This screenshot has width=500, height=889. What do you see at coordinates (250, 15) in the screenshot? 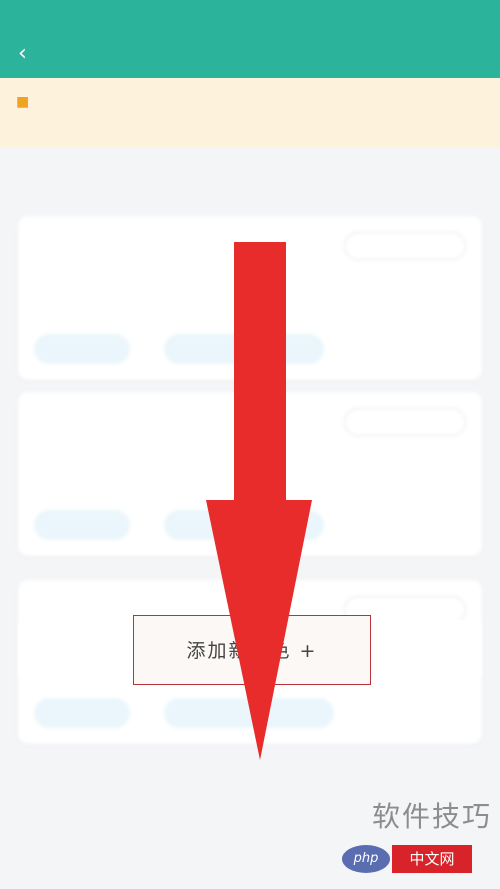
I see `status-bar` at bounding box center [250, 15].